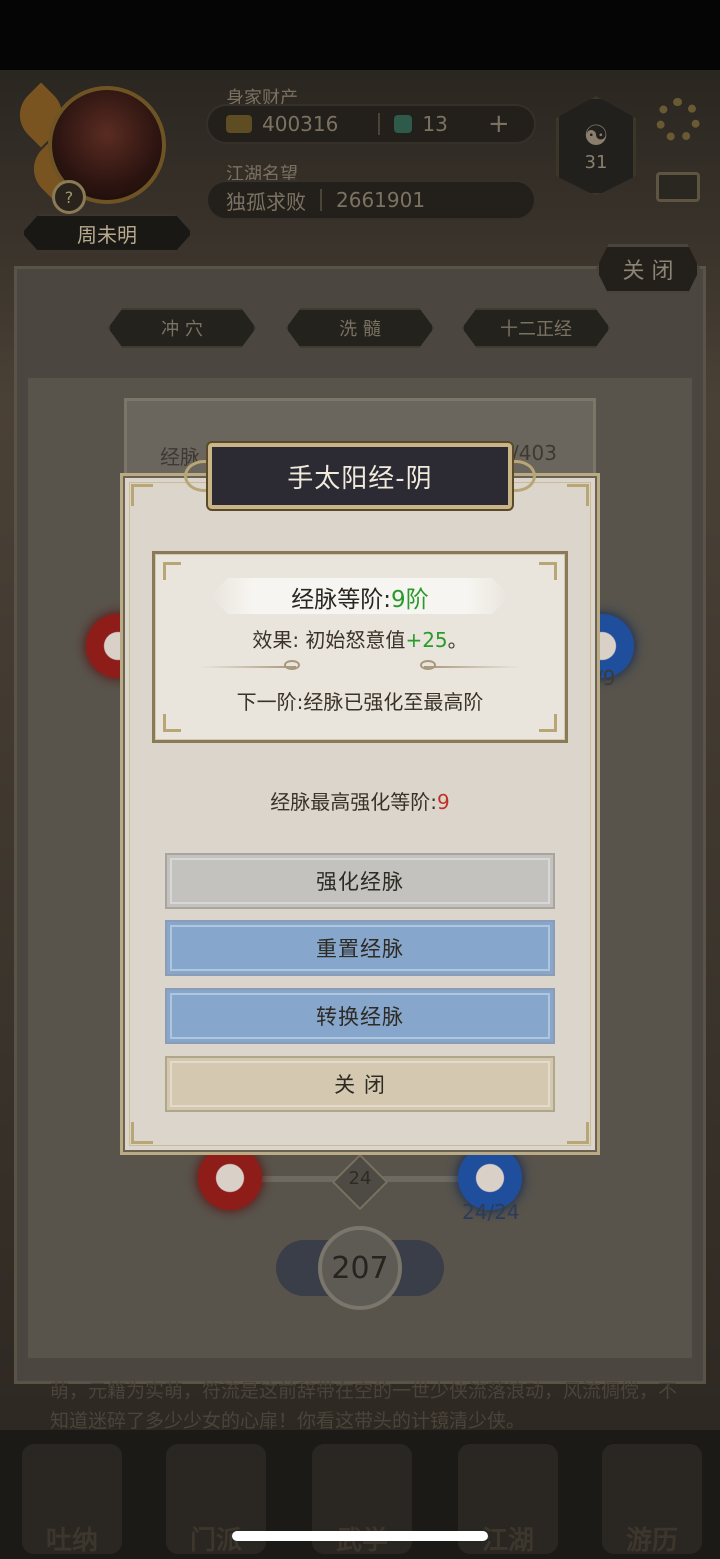 This screenshot has height=1559, width=720. I want to click on nav-label: 游历, so click(651, 1541).